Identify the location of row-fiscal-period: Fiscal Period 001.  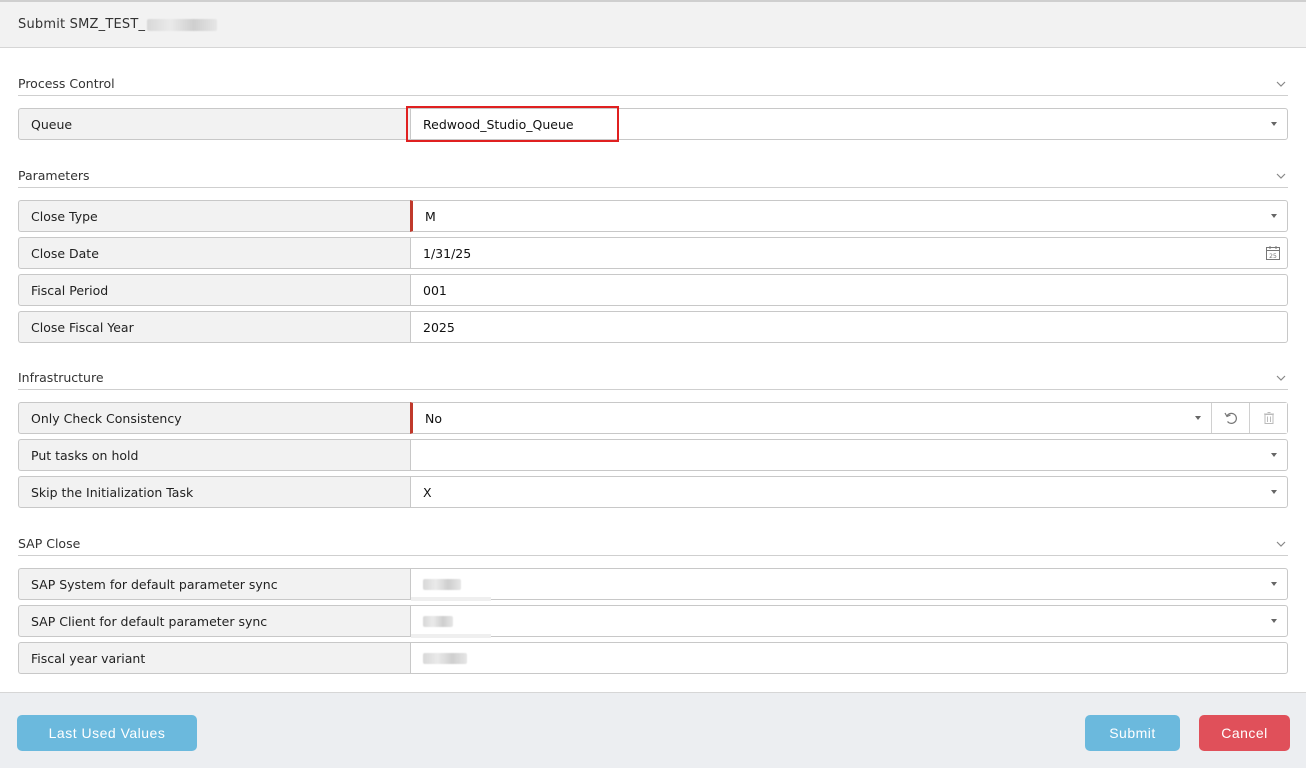
(653, 290).